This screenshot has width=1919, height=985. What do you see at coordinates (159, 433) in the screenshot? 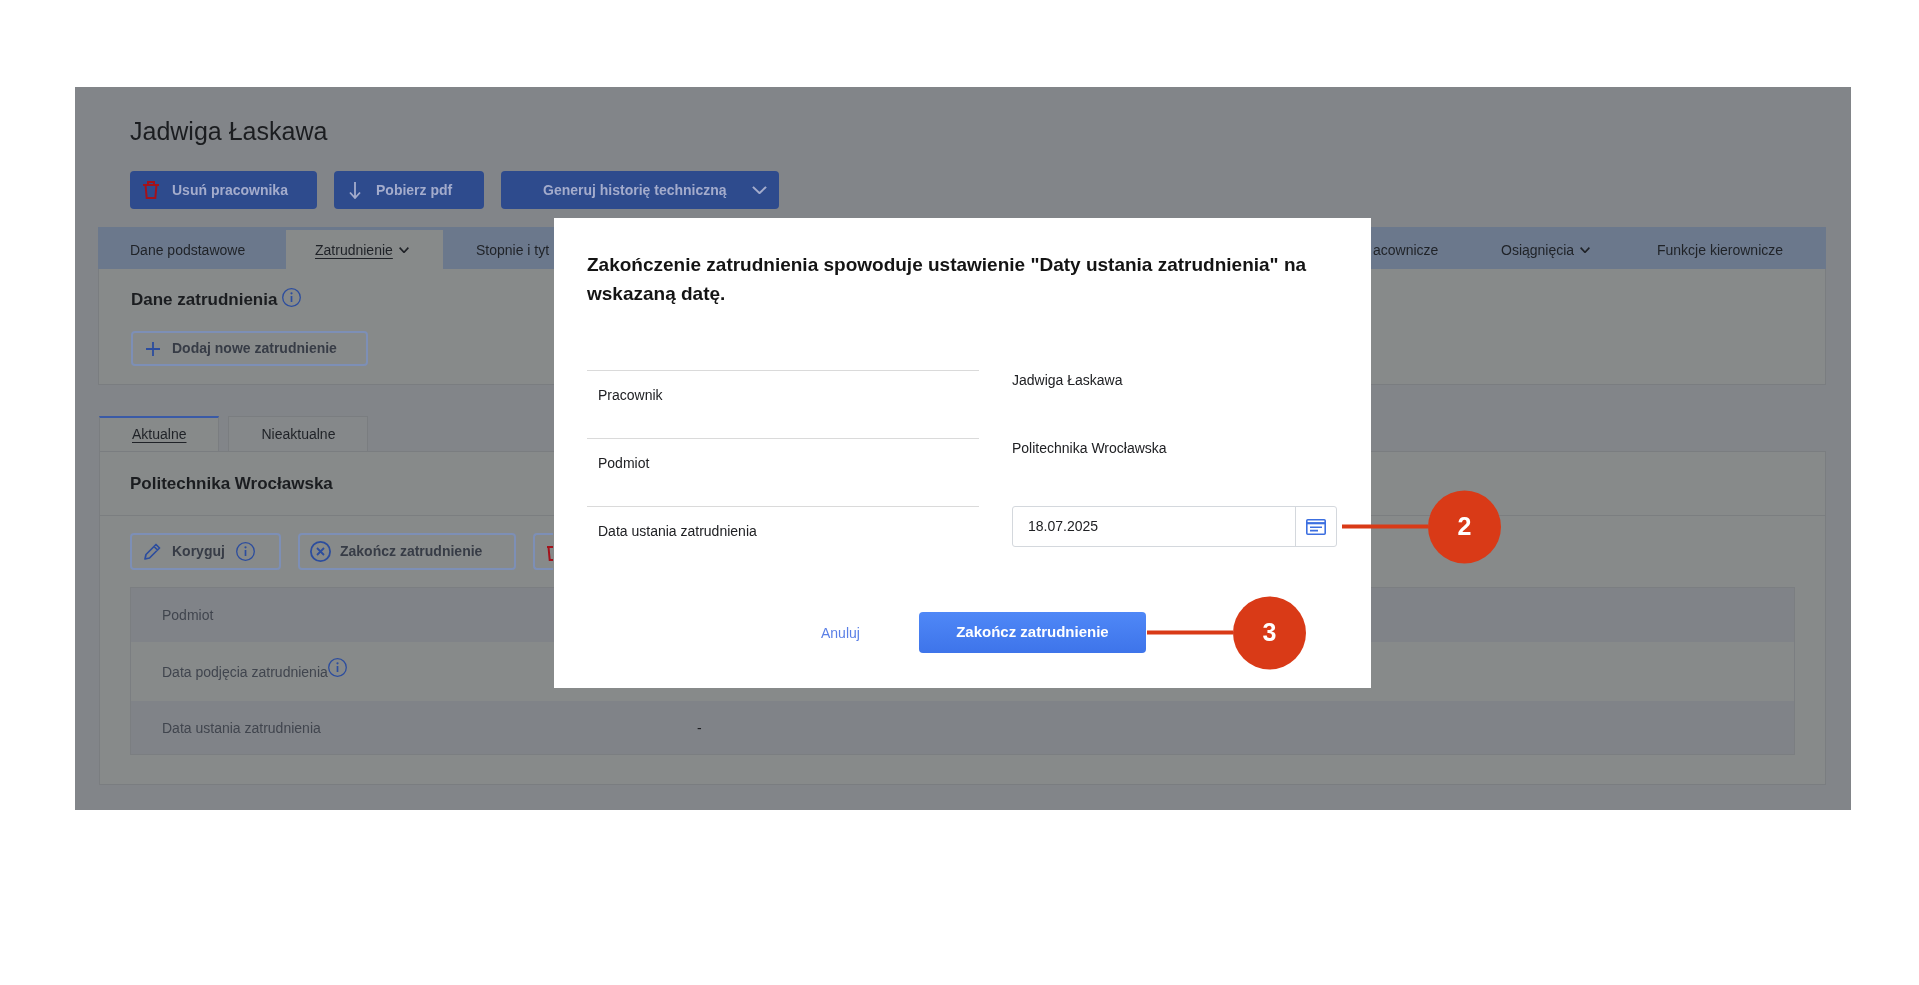
I see `tab: Aktualne` at bounding box center [159, 433].